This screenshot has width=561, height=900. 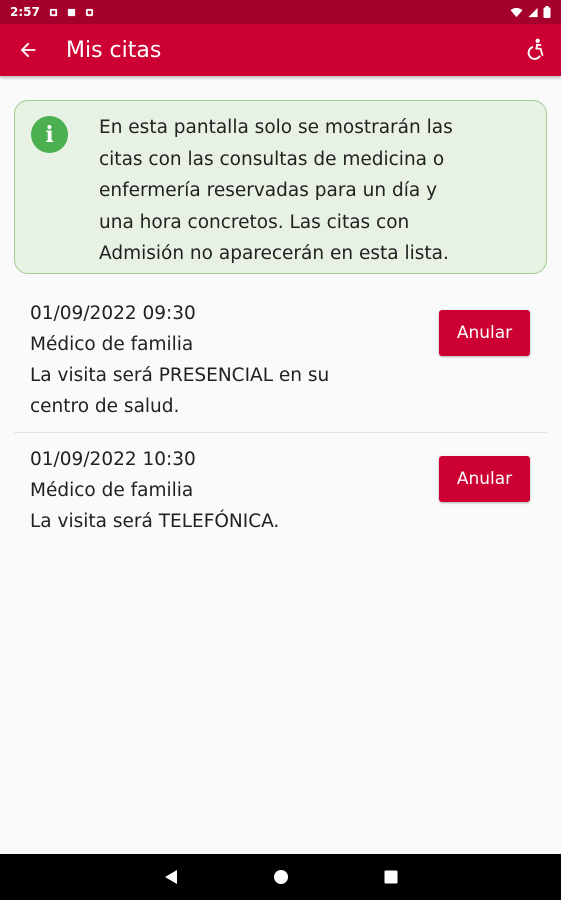 I want to click on triangle-back-icon, so click(x=170, y=877).